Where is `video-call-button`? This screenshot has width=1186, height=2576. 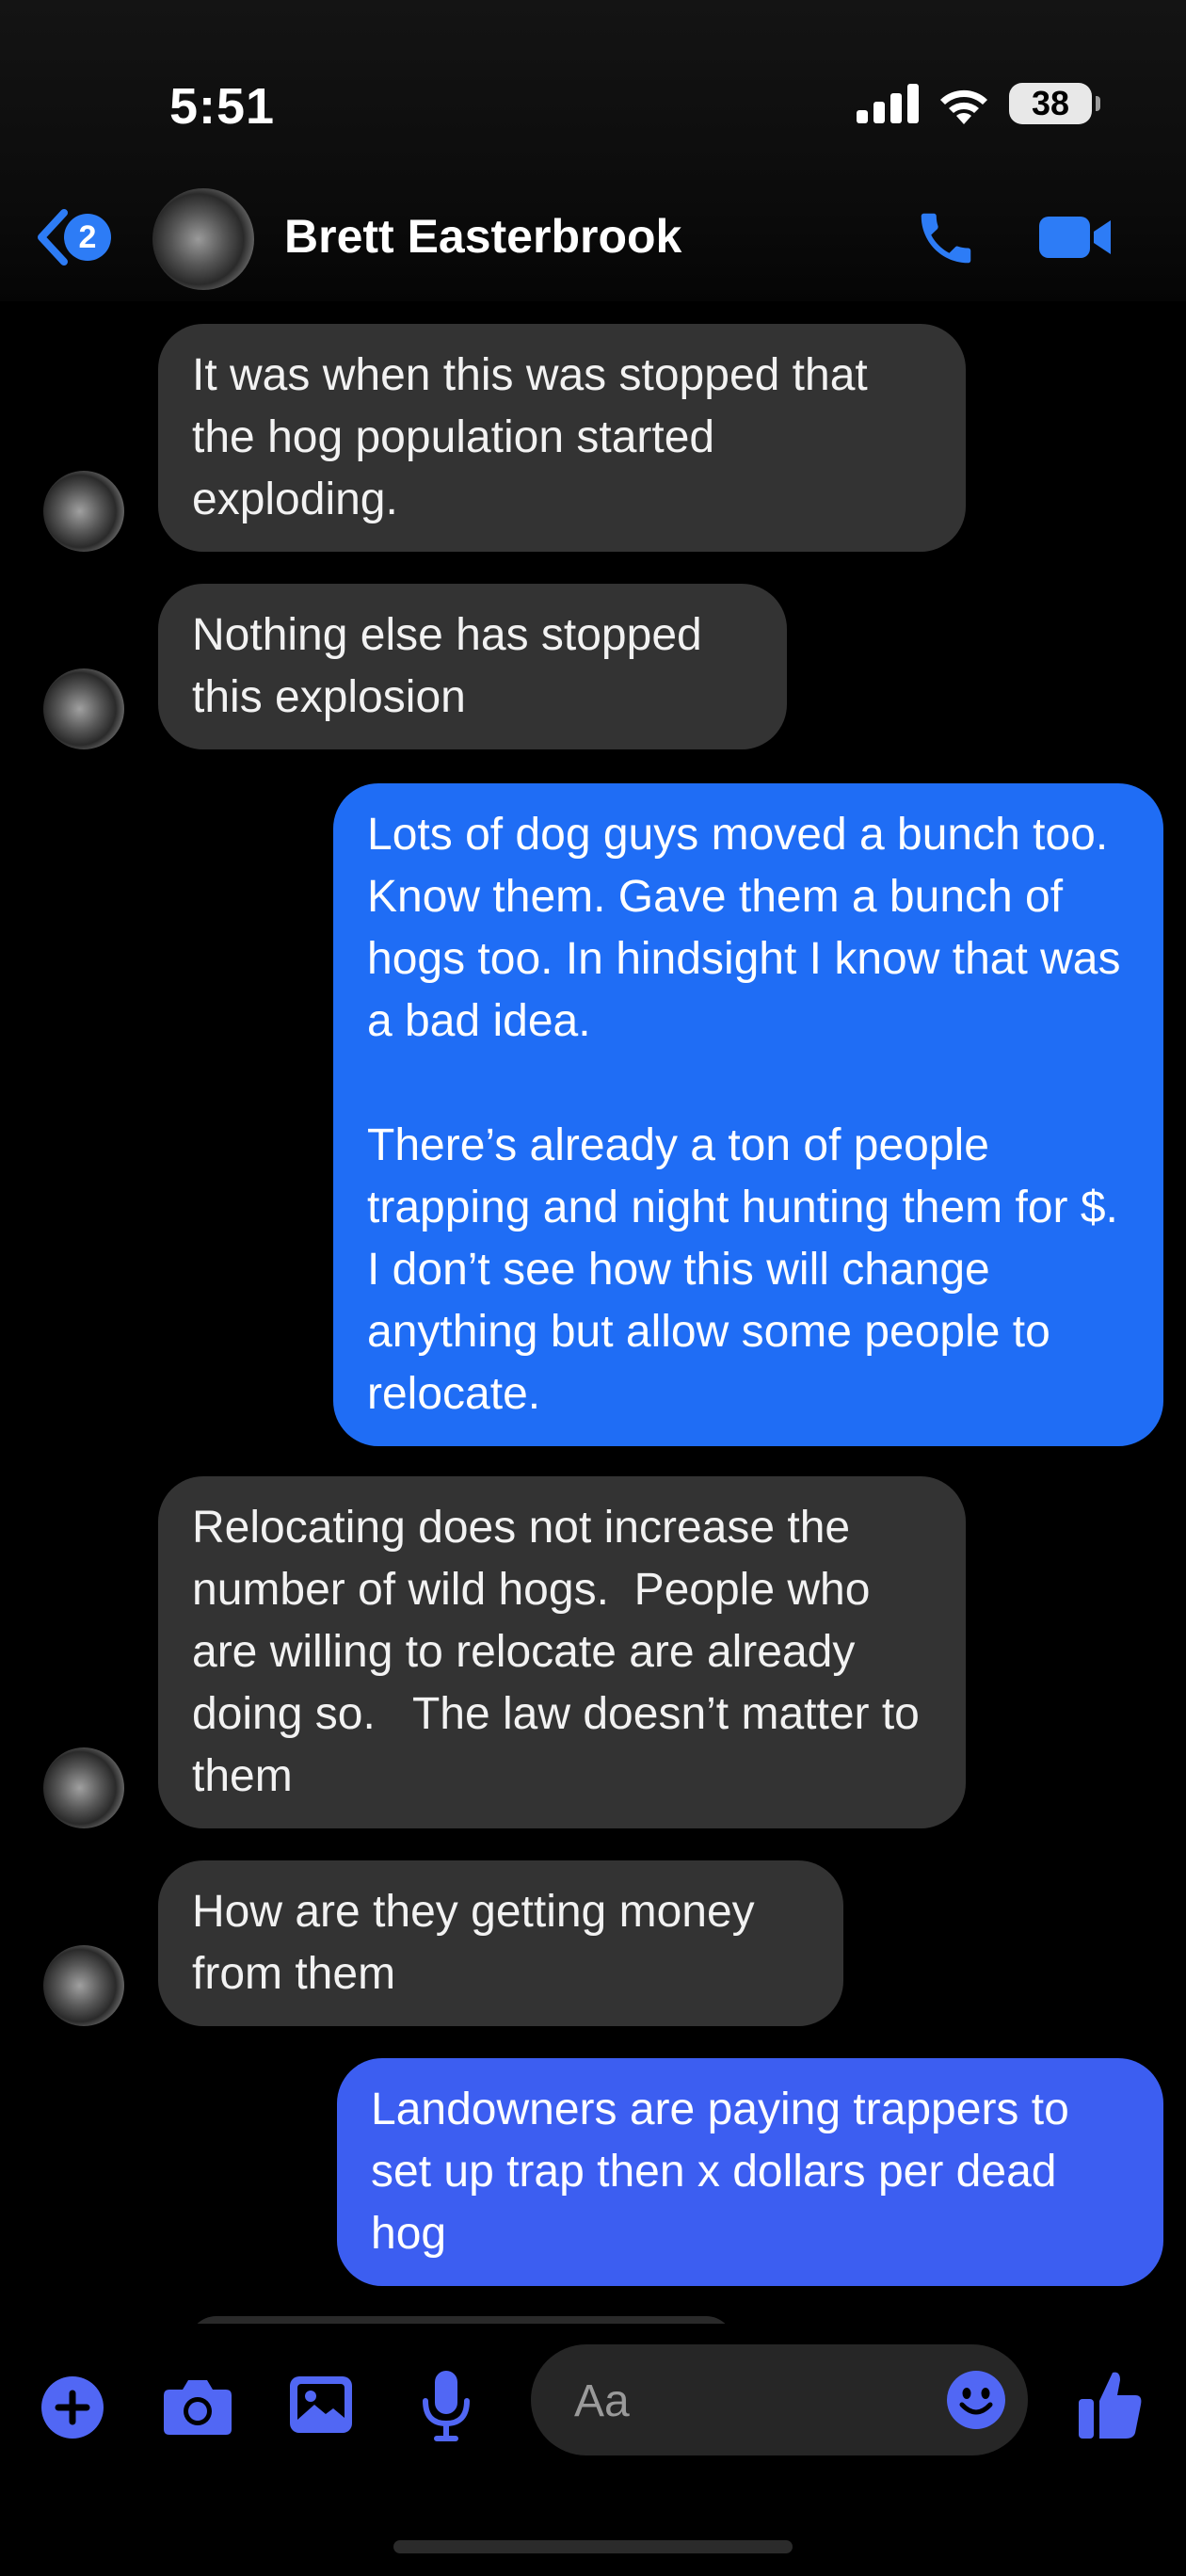 video-call-button is located at coordinates (1074, 239).